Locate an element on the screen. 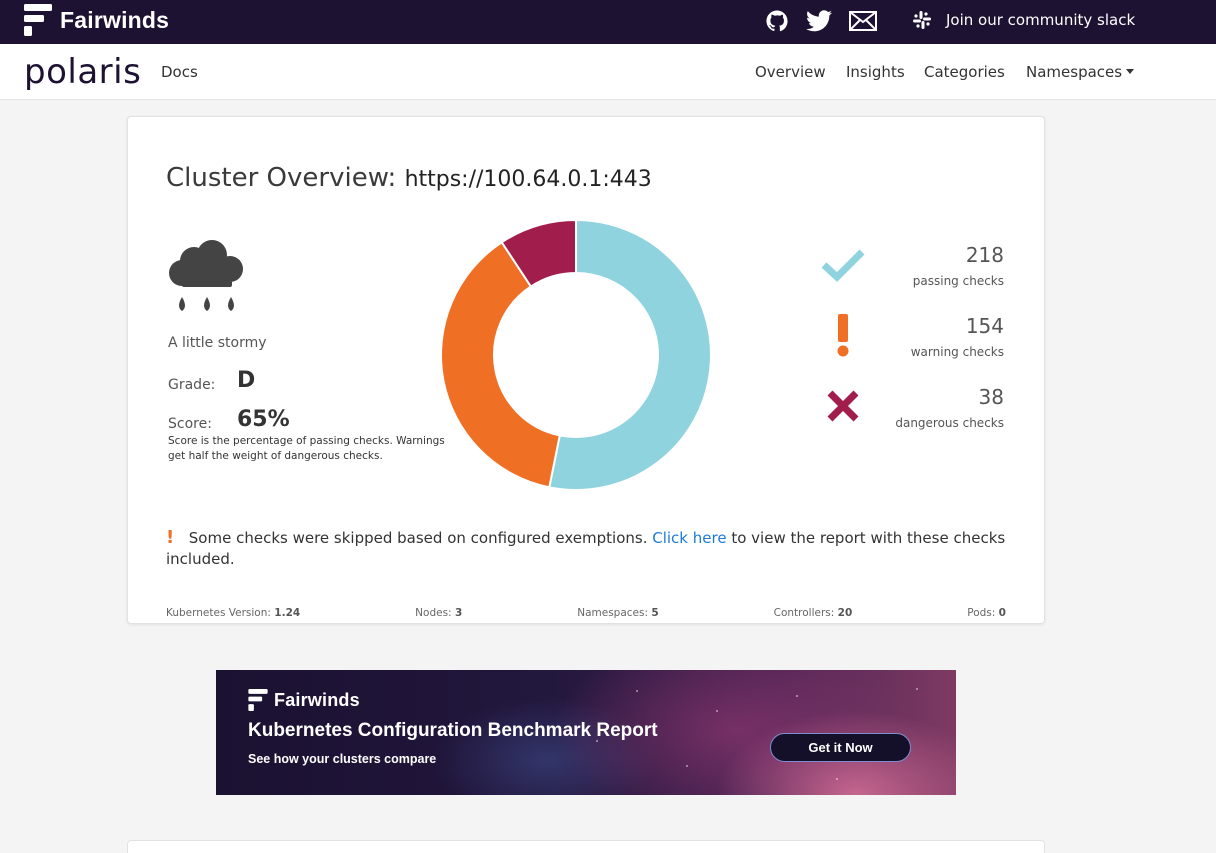 The width and height of the screenshot is (1216, 853). polaris-logo-text: polaris is located at coordinates (83, 72).